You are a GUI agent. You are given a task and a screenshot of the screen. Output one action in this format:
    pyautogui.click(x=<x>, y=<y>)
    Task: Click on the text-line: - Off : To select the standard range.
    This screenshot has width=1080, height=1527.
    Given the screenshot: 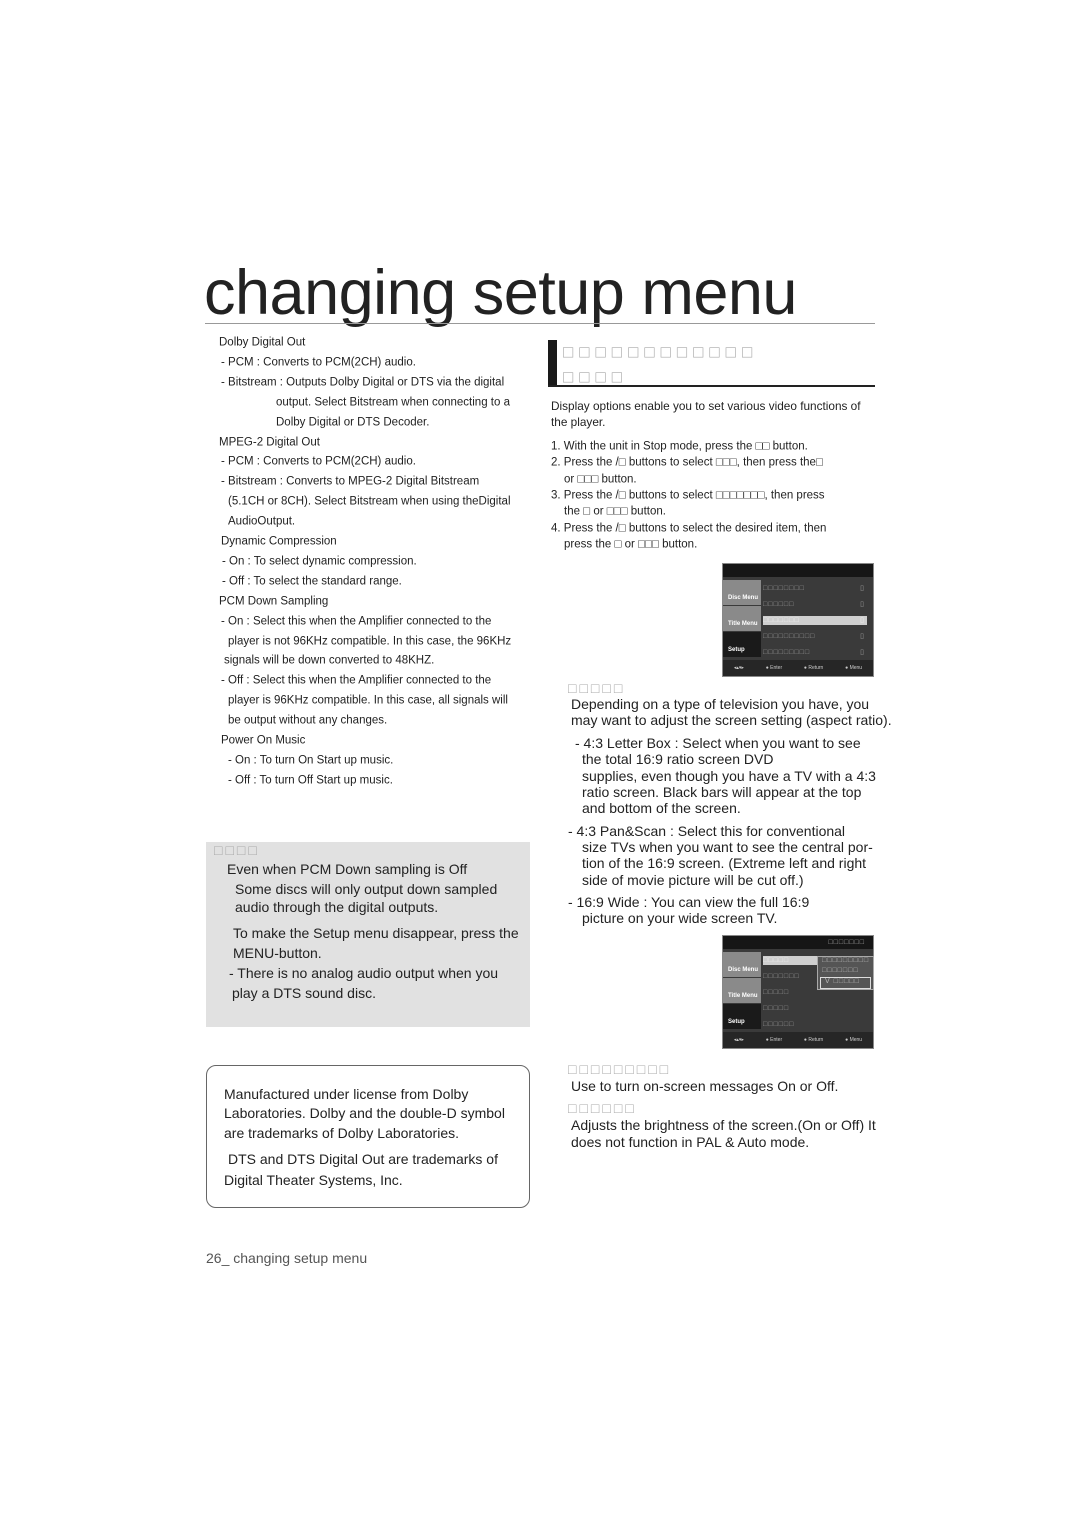 What is the action you would take?
    pyautogui.click(x=312, y=581)
    